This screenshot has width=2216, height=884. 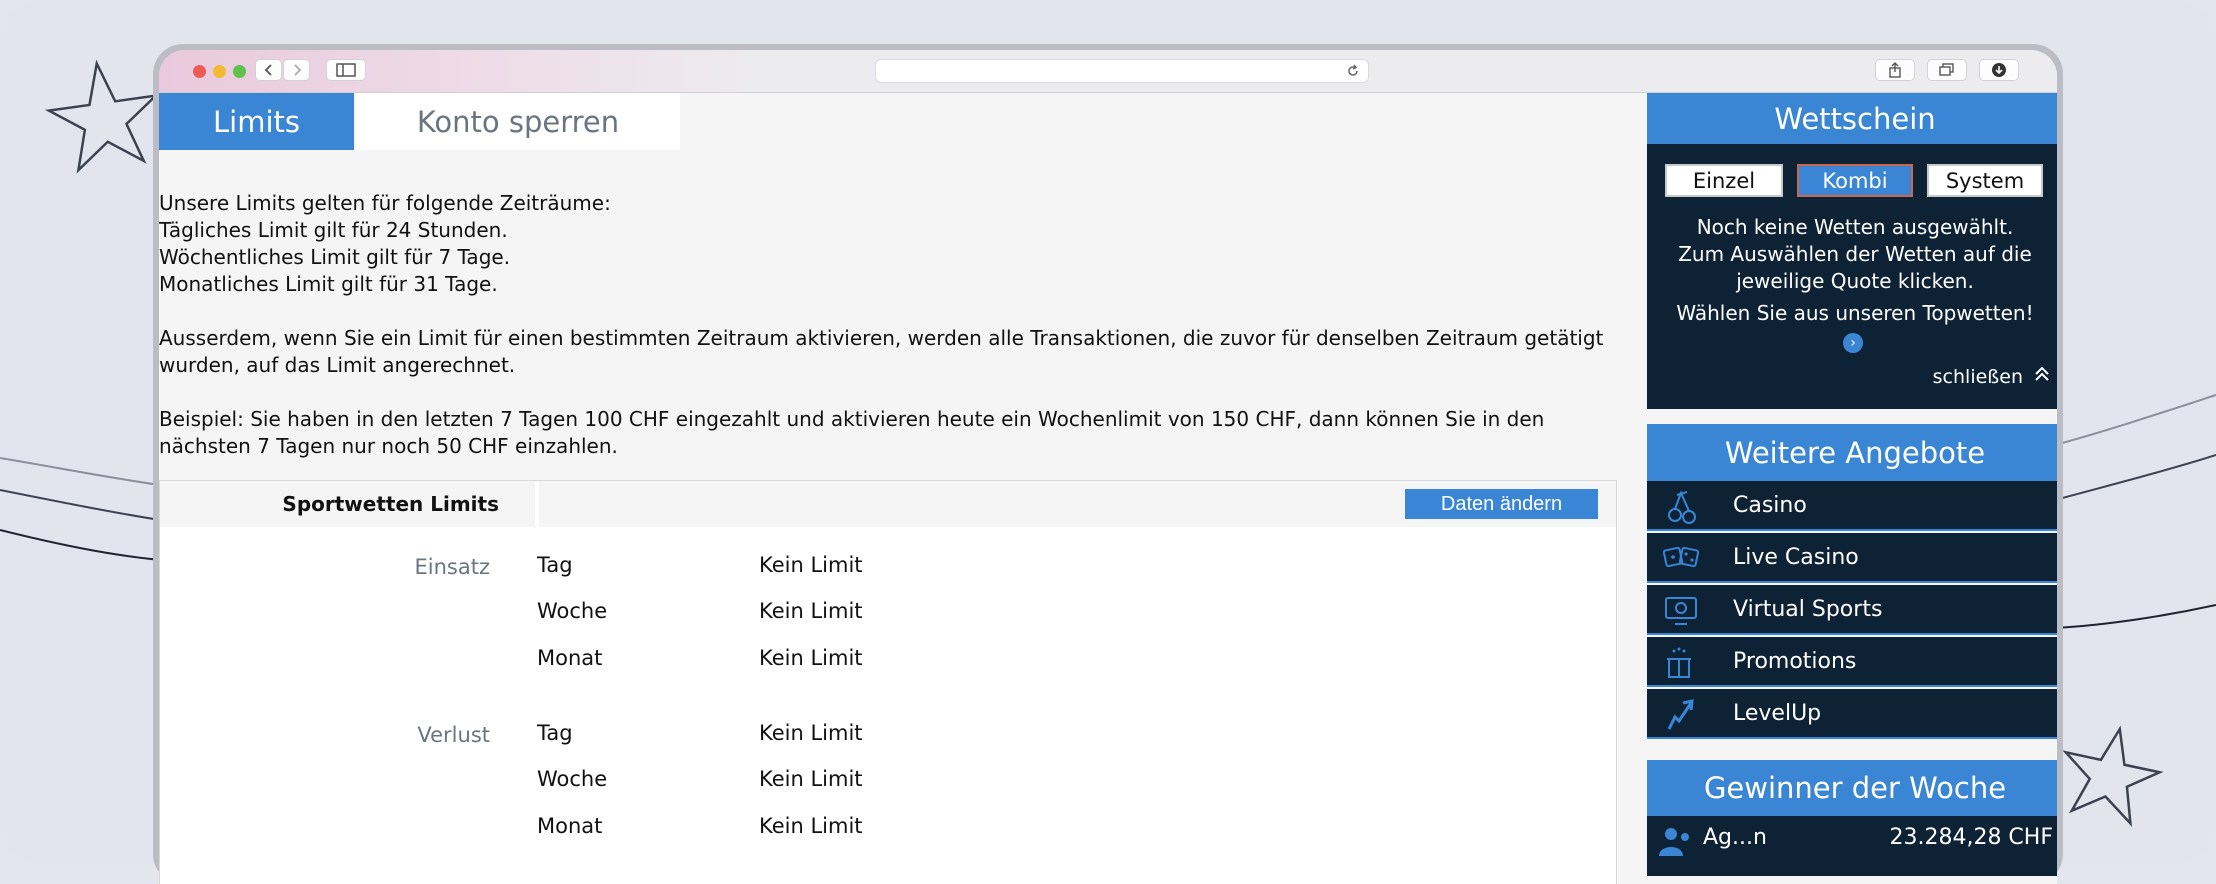 What do you see at coordinates (1855, 281) in the screenshot?
I see `message-line: jeweilige Quote klicken.` at bounding box center [1855, 281].